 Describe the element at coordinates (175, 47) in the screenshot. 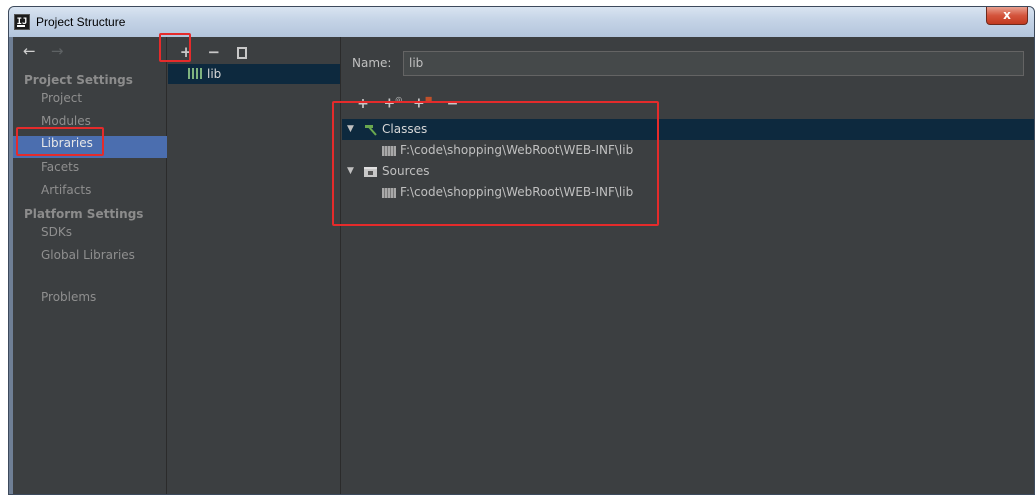

I see `annotation-box-add-button` at that location.